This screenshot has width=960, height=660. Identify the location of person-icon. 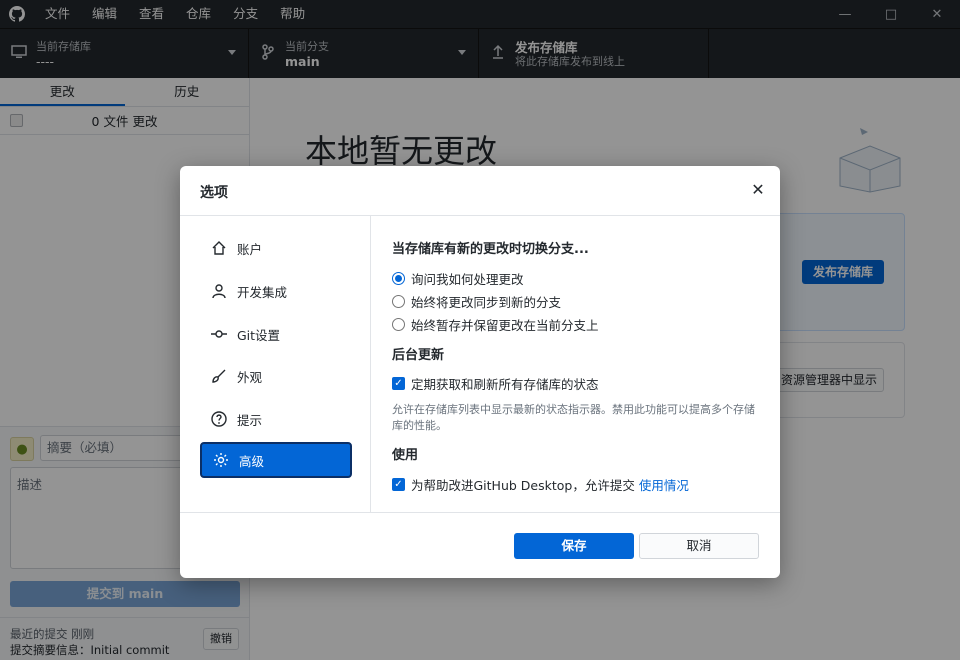
(219, 291).